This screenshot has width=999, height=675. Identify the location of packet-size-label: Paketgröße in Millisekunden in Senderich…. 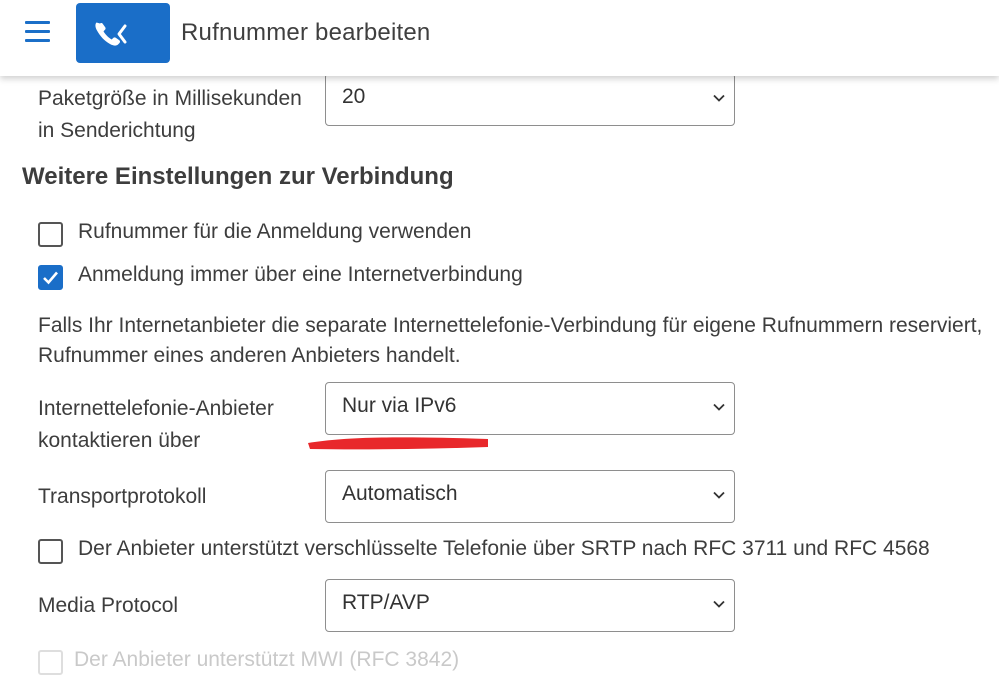
(170, 115).